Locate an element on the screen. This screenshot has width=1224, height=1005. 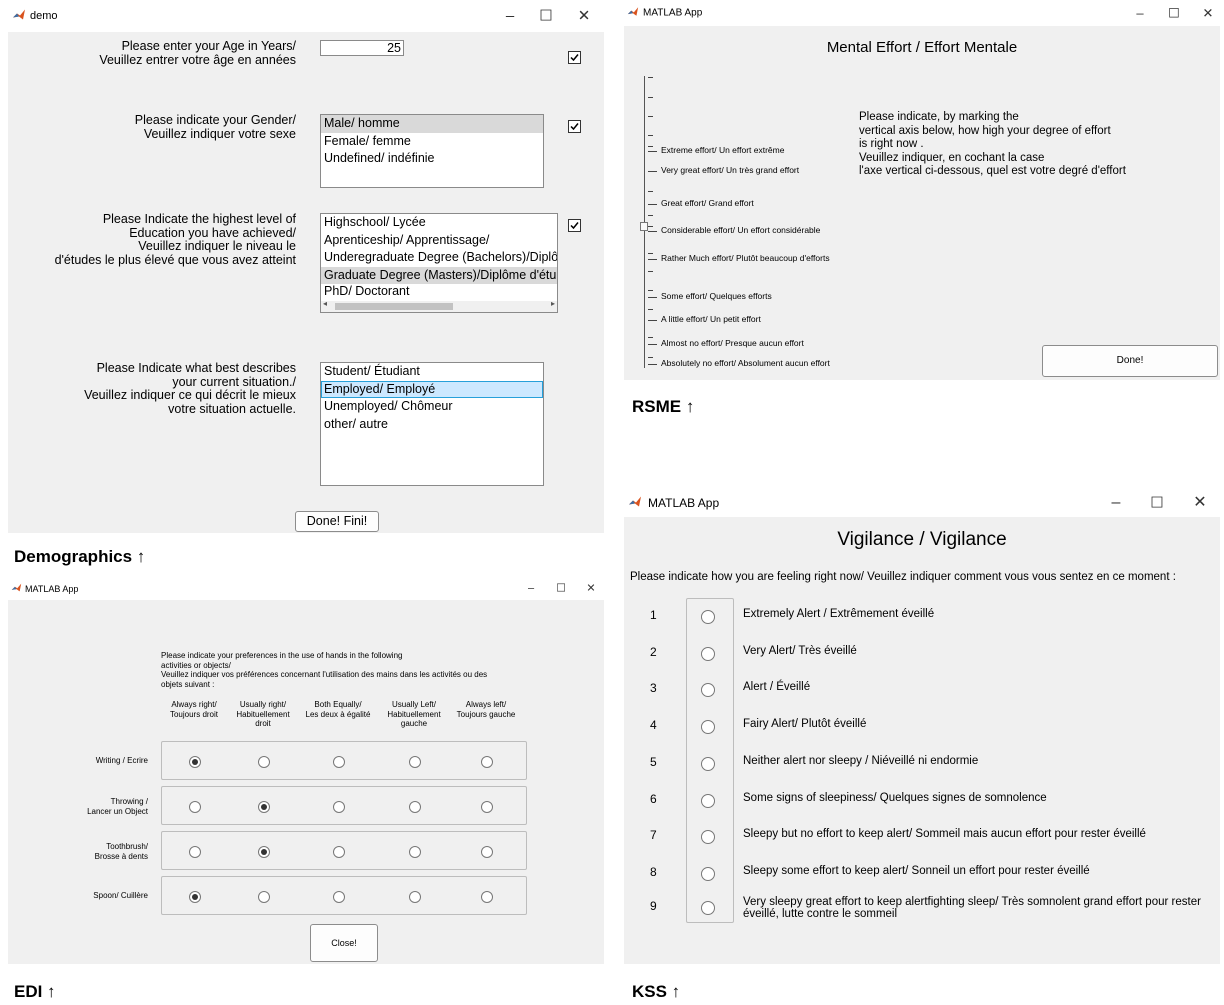
list-item: other/ autre is located at coordinates (432, 425).